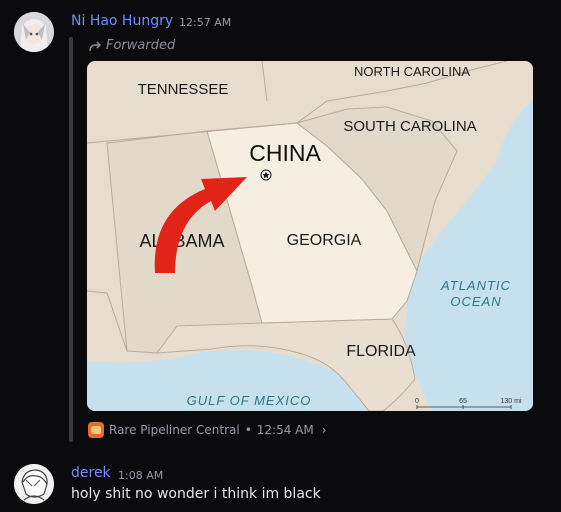 The height and width of the screenshot is (512, 561). I want to click on username: derek, so click(91, 473).